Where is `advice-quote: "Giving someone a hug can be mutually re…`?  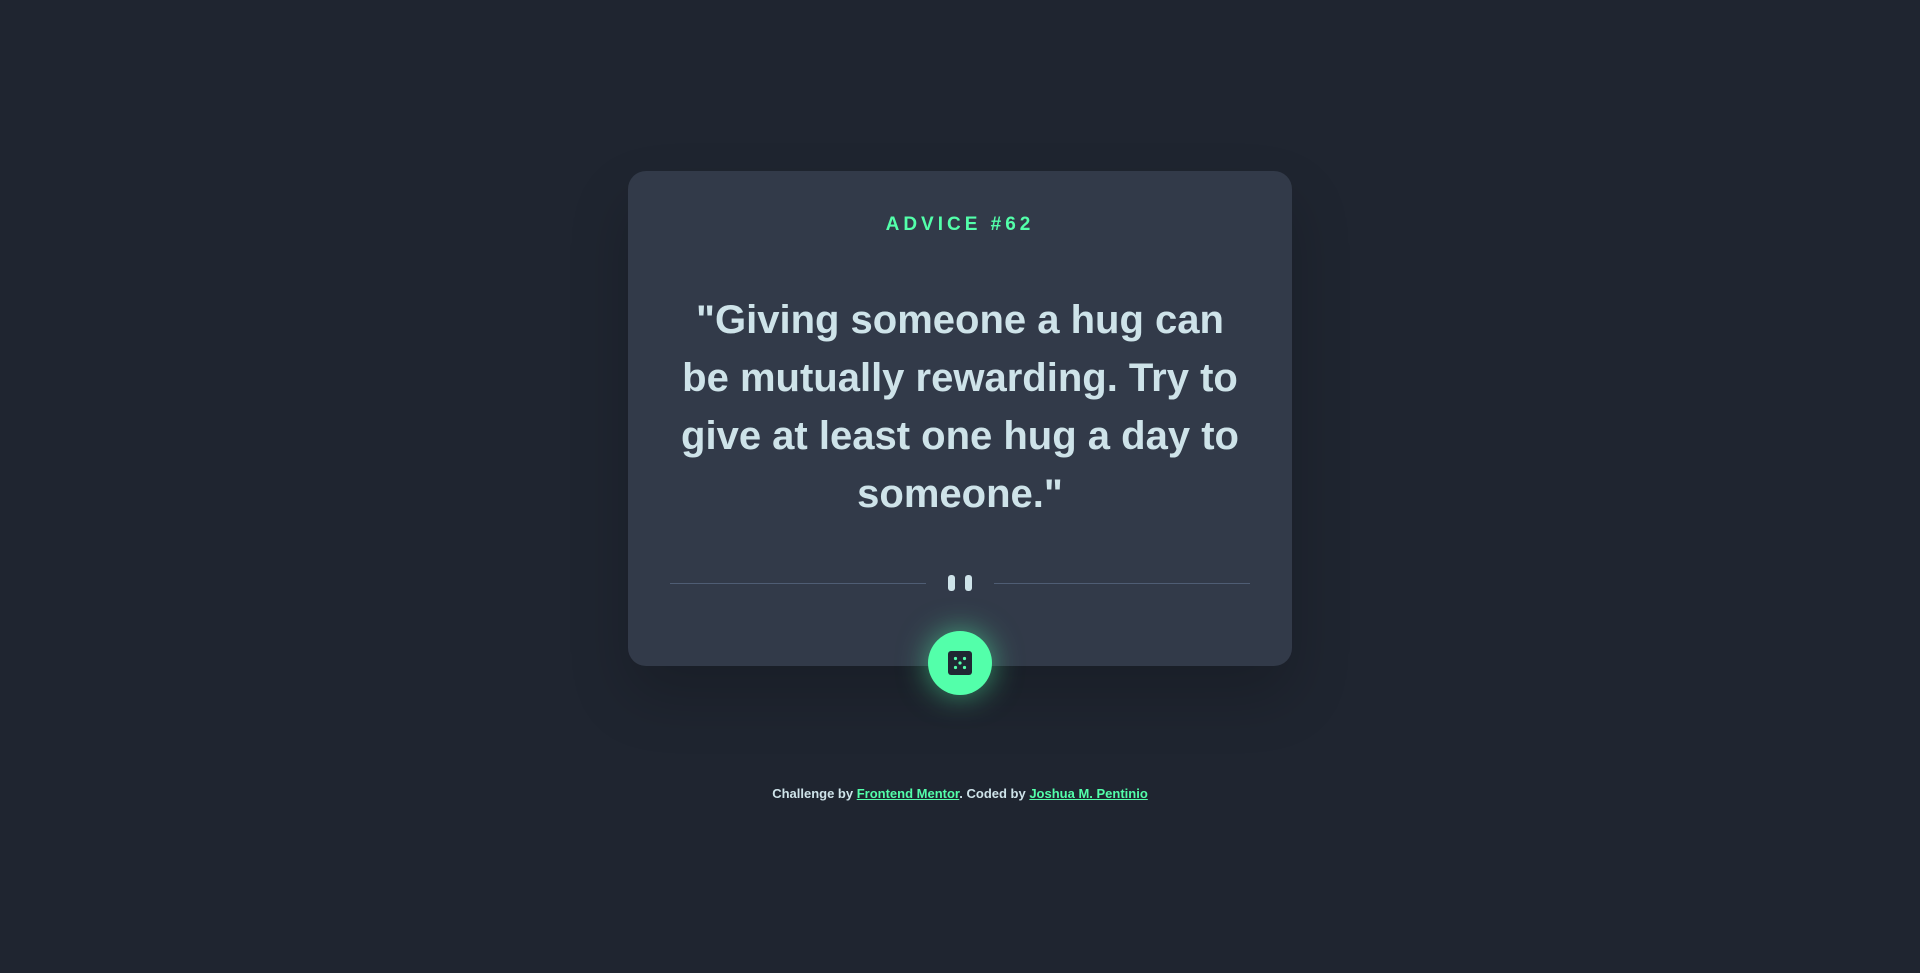 advice-quote: "Giving someone a hug can be mutually re… is located at coordinates (960, 407).